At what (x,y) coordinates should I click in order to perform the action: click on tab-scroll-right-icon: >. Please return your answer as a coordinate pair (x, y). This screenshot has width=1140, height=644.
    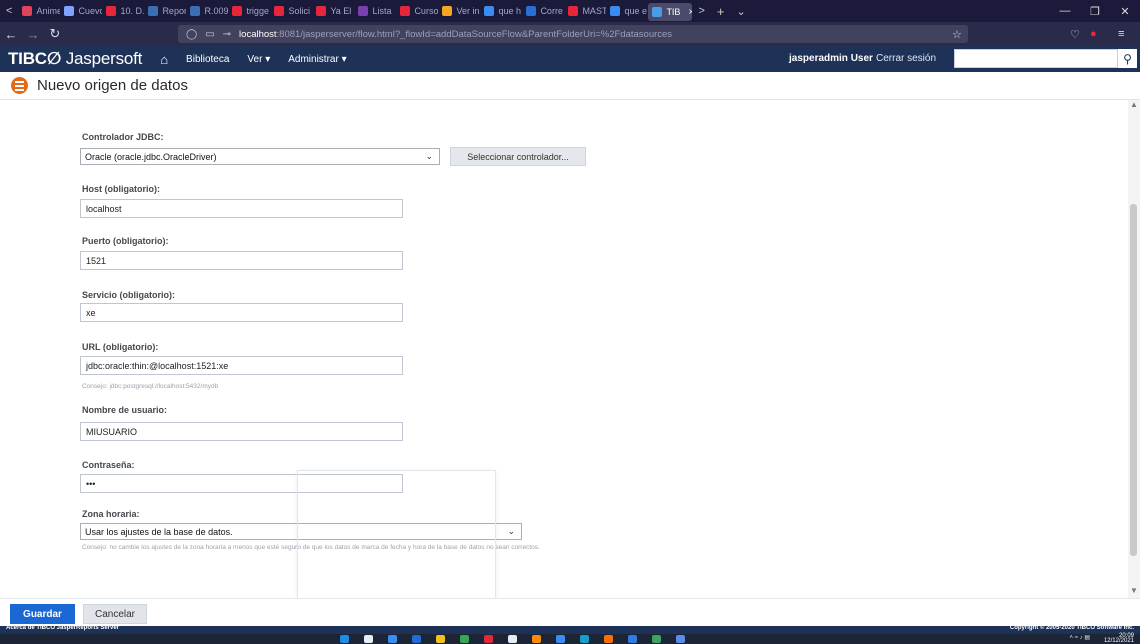
    Looking at the image, I should click on (701, 11).